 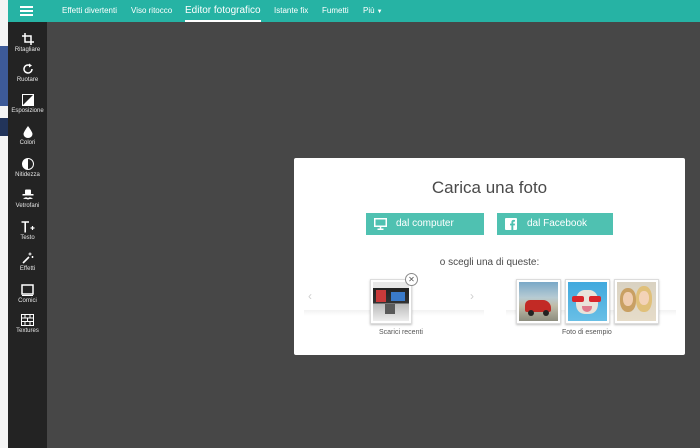 I want to click on upload-from-computer-button: dal computer, so click(x=425, y=224).